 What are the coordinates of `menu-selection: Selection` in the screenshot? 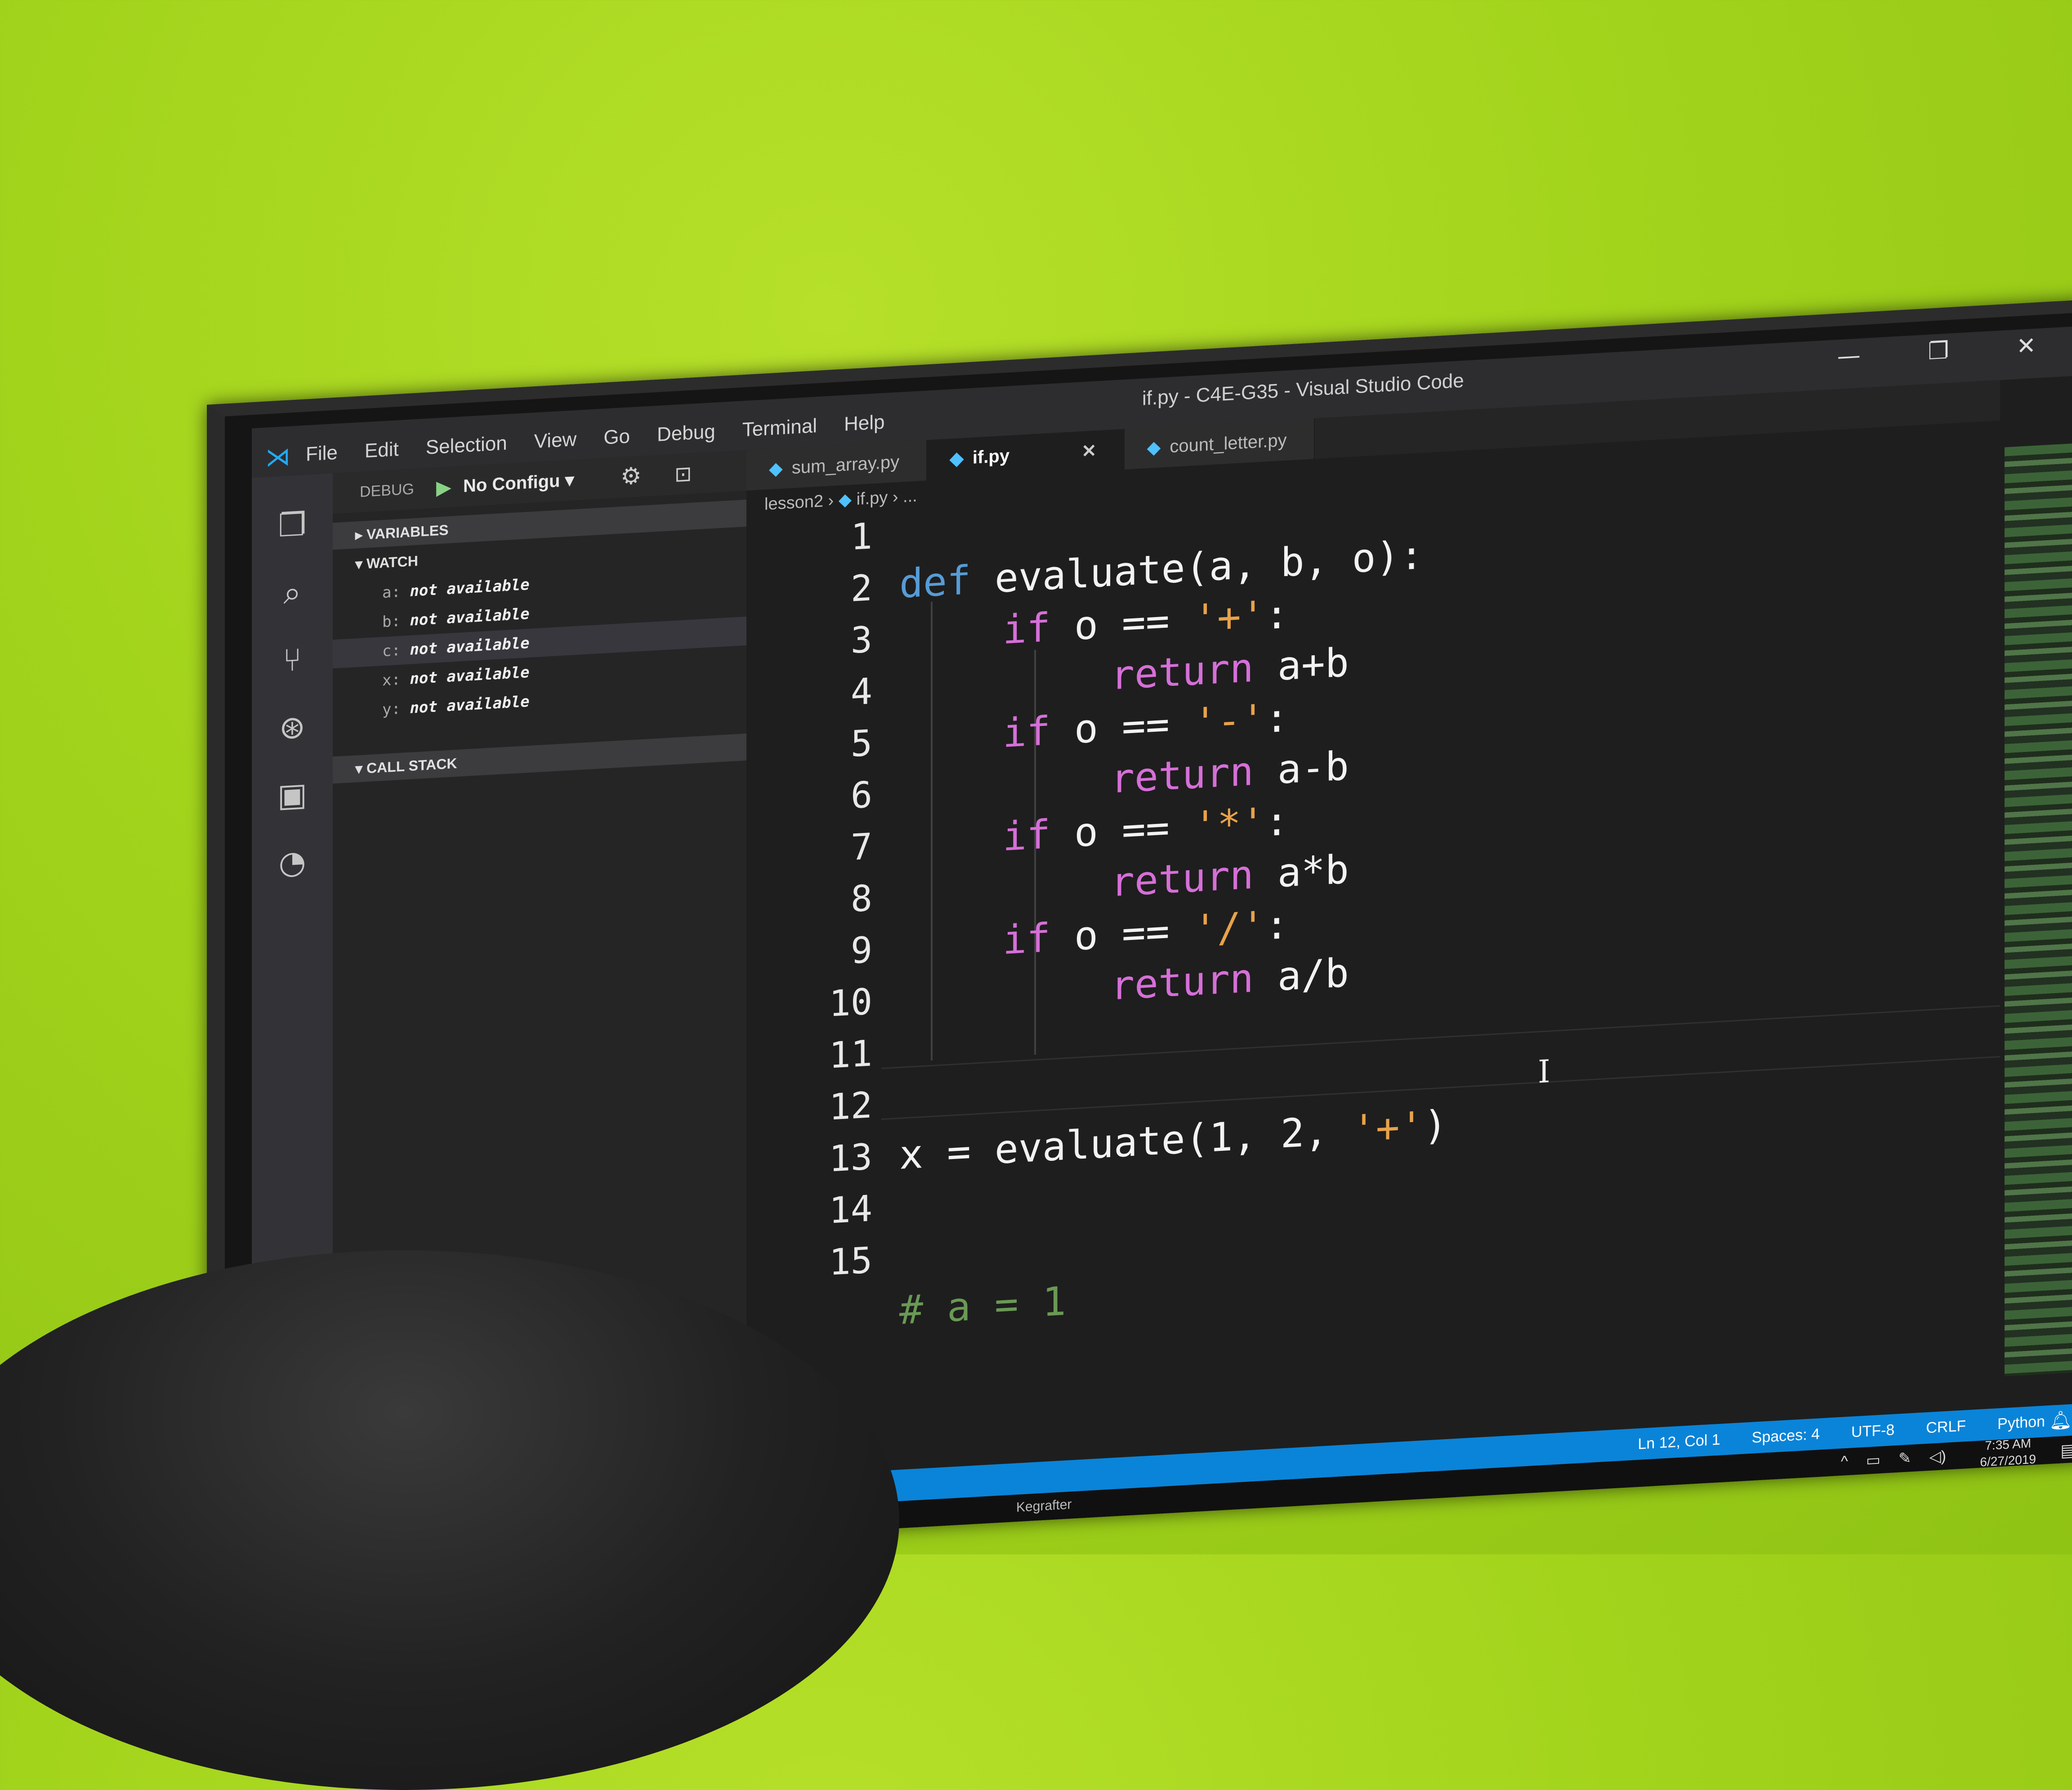 It's located at (466, 446).